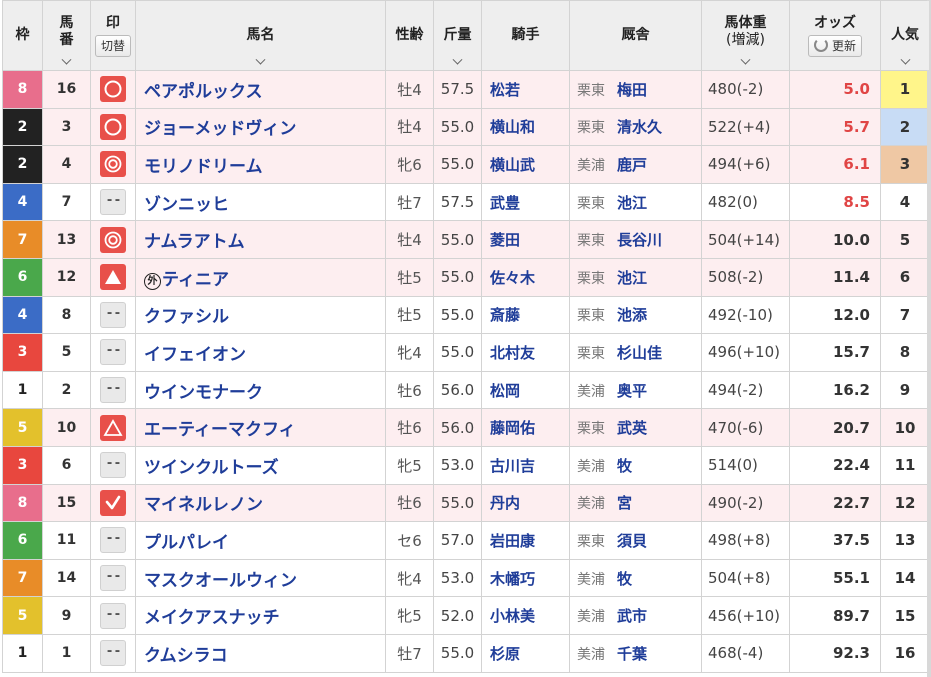 The height and width of the screenshot is (677, 931). I want to click on horse-name-cell: クファシル, so click(260, 315).